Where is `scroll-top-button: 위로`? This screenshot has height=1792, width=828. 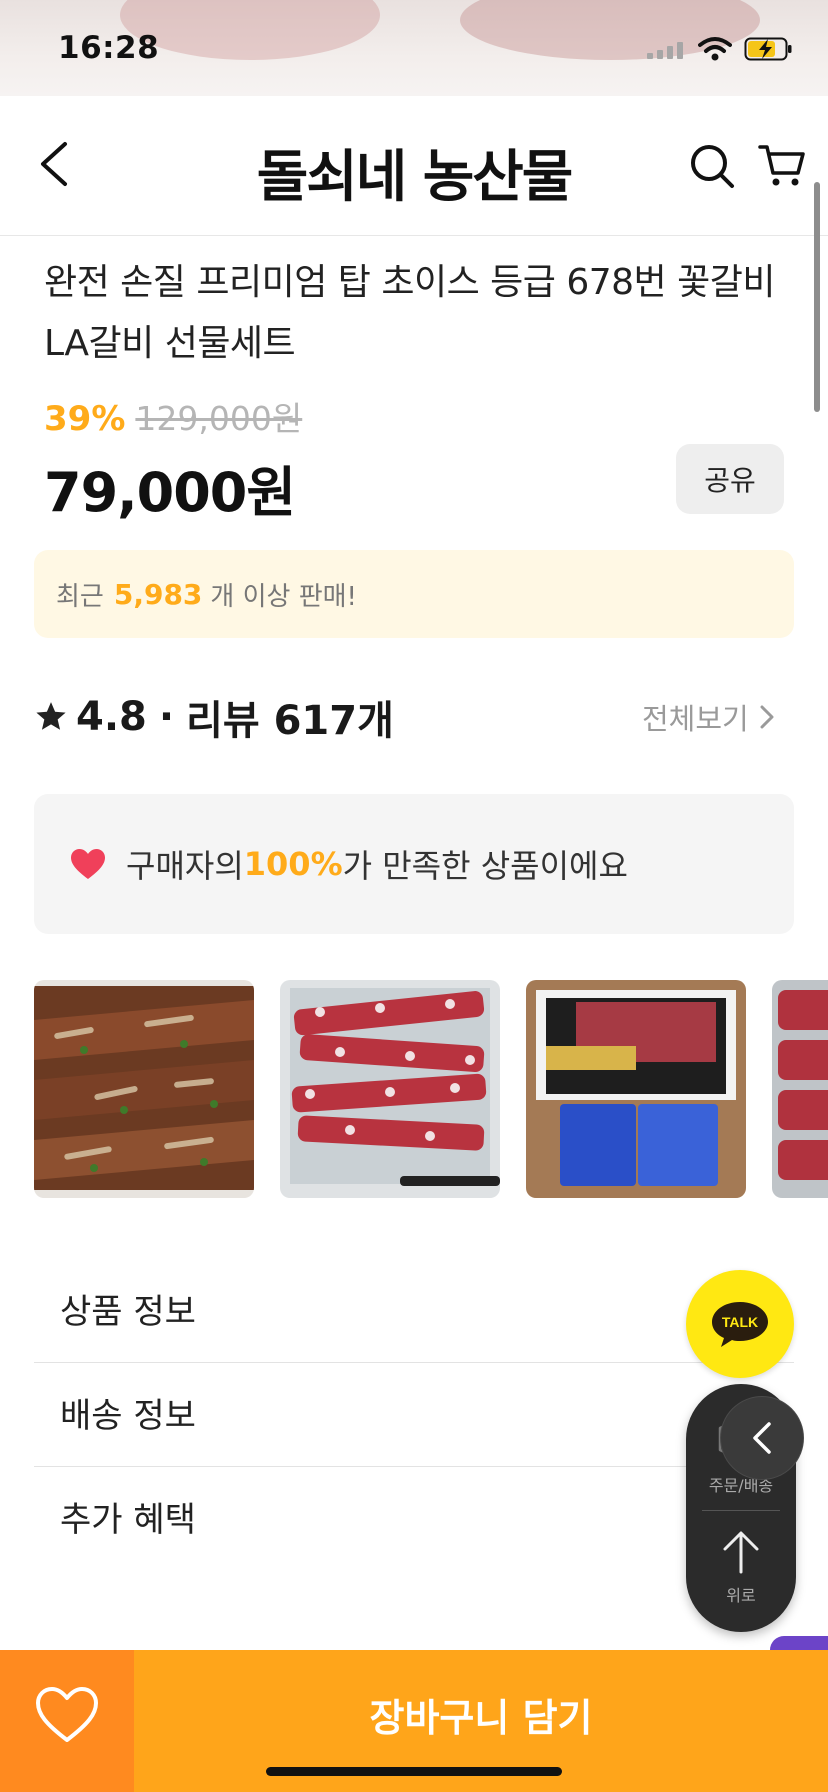
scroll-top-button: 위로 is located at coordinates (741, 1573).